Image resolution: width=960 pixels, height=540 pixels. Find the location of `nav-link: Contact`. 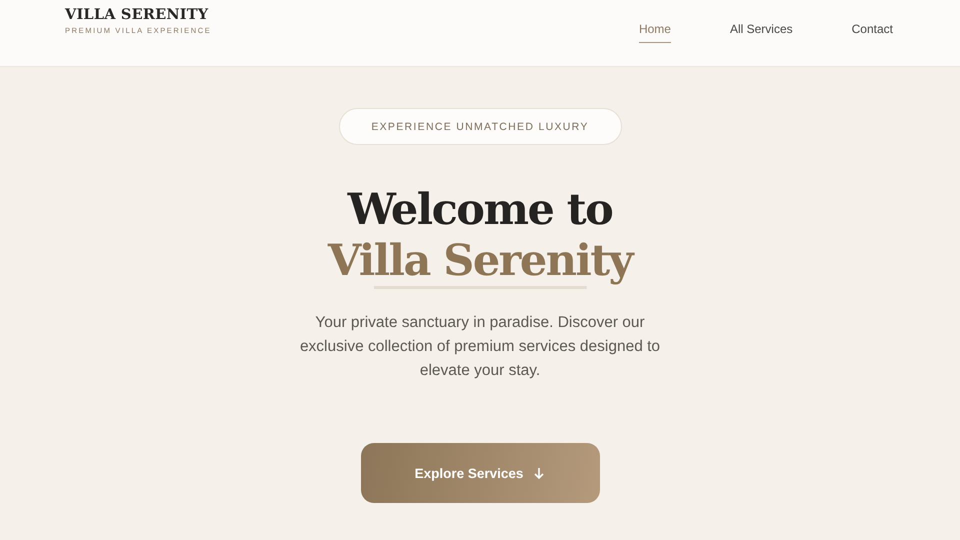

nav-link: Contact is located at coordinates (872, 32).